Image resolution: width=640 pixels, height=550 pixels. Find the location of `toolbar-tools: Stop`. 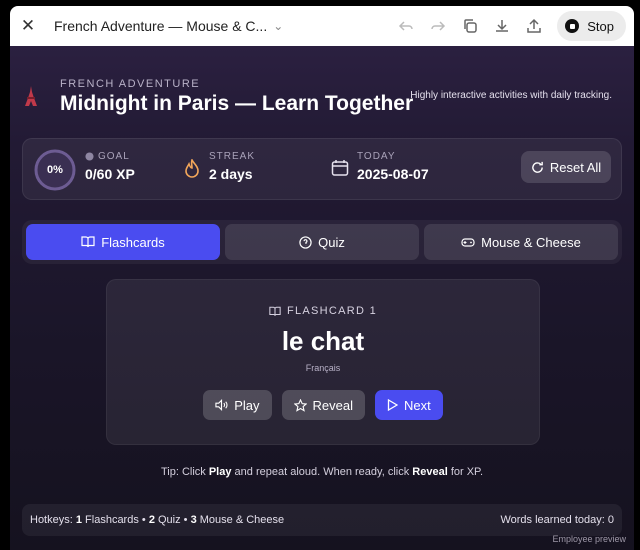

toolbar-tools: Stop is located at coordinates (511, 26).